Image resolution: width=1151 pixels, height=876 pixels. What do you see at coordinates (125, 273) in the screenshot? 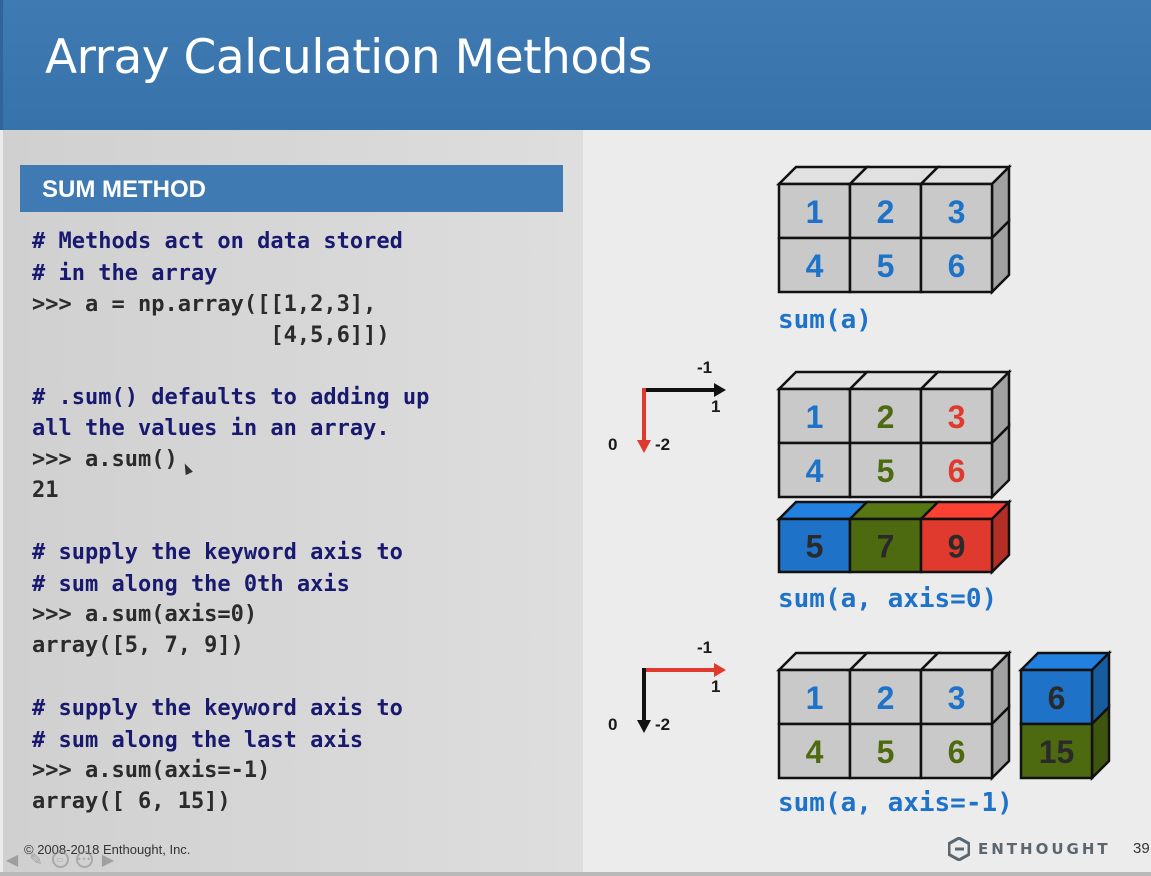
I see `code-line: # in the array` at bounding box center [125, 273].